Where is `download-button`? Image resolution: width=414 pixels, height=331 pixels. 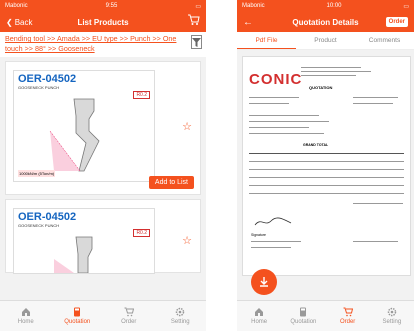
download-button is located at coordinates (264, 282).